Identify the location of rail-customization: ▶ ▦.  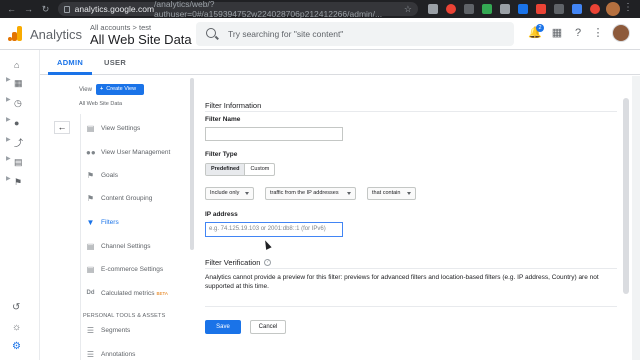
(20, 80).